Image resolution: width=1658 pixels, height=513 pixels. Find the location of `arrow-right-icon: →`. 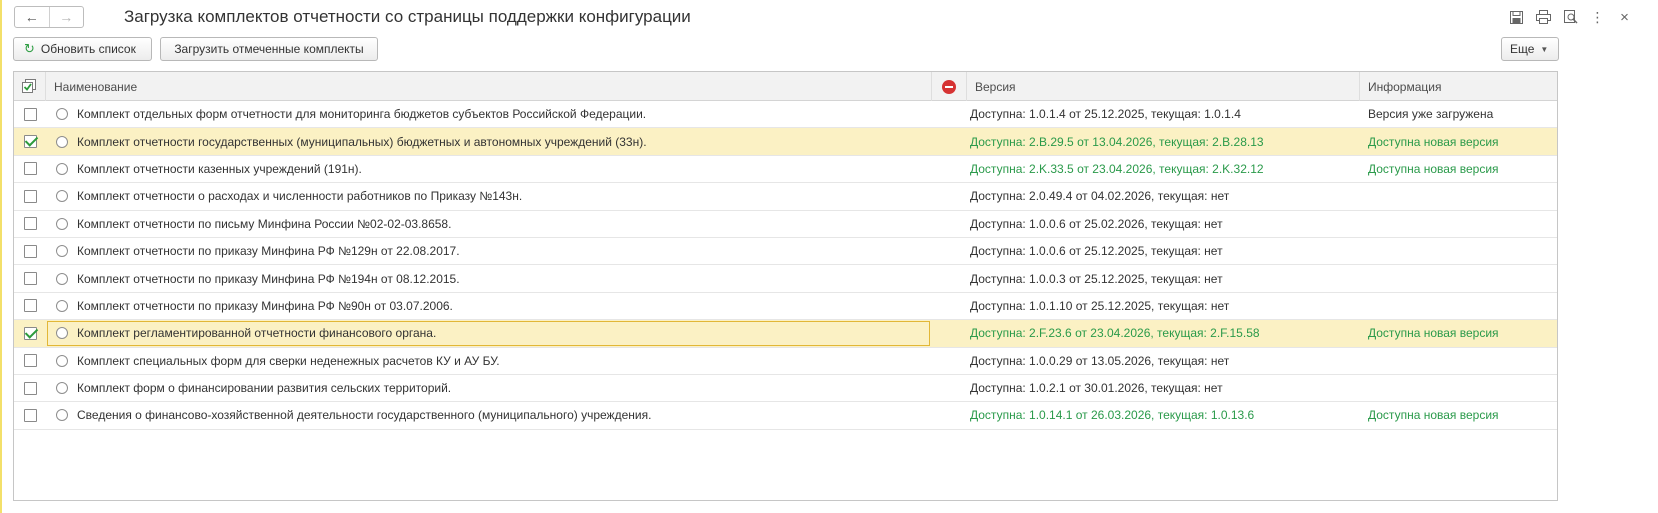

arrow-right-icon: → is located at coordinates (66, 17).